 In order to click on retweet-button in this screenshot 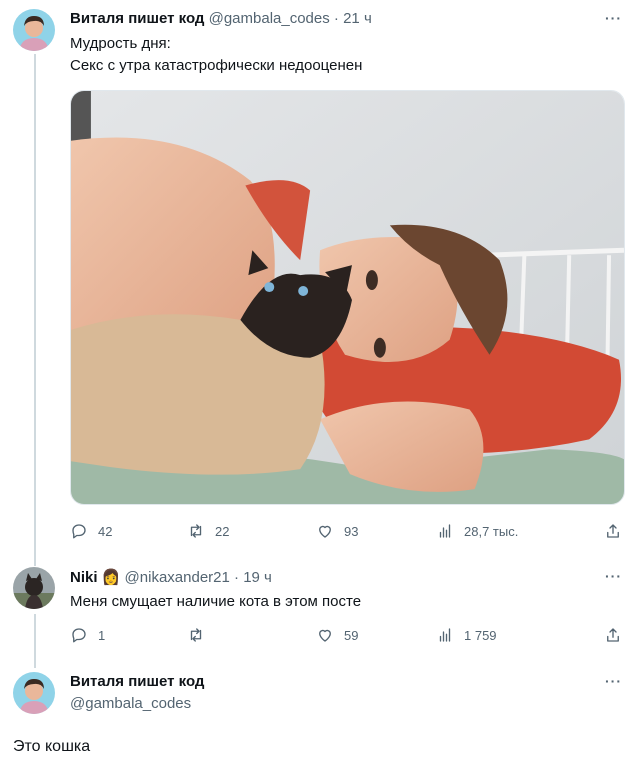, I will do `click(251, 635)`.